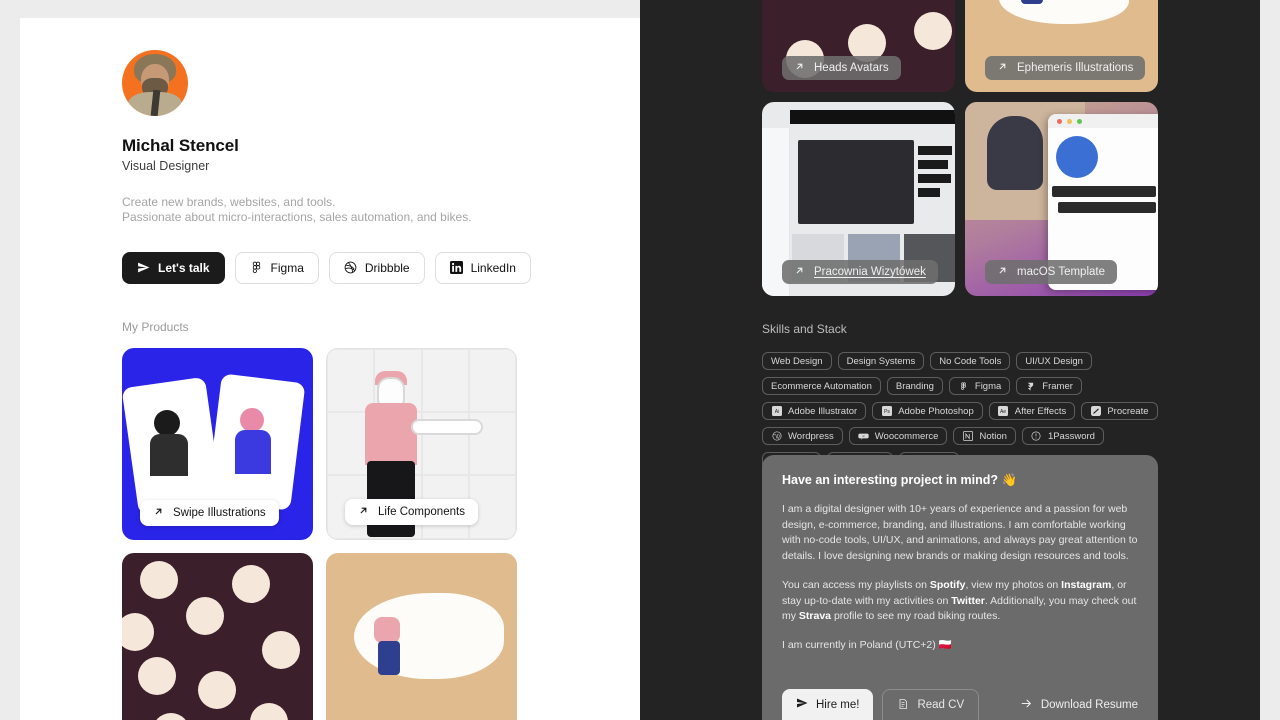 Image resolution: width=1280 pixels, height=720 pixels. I want to click on tag-no-code-tools: No Code Tools, so click(970, 361).